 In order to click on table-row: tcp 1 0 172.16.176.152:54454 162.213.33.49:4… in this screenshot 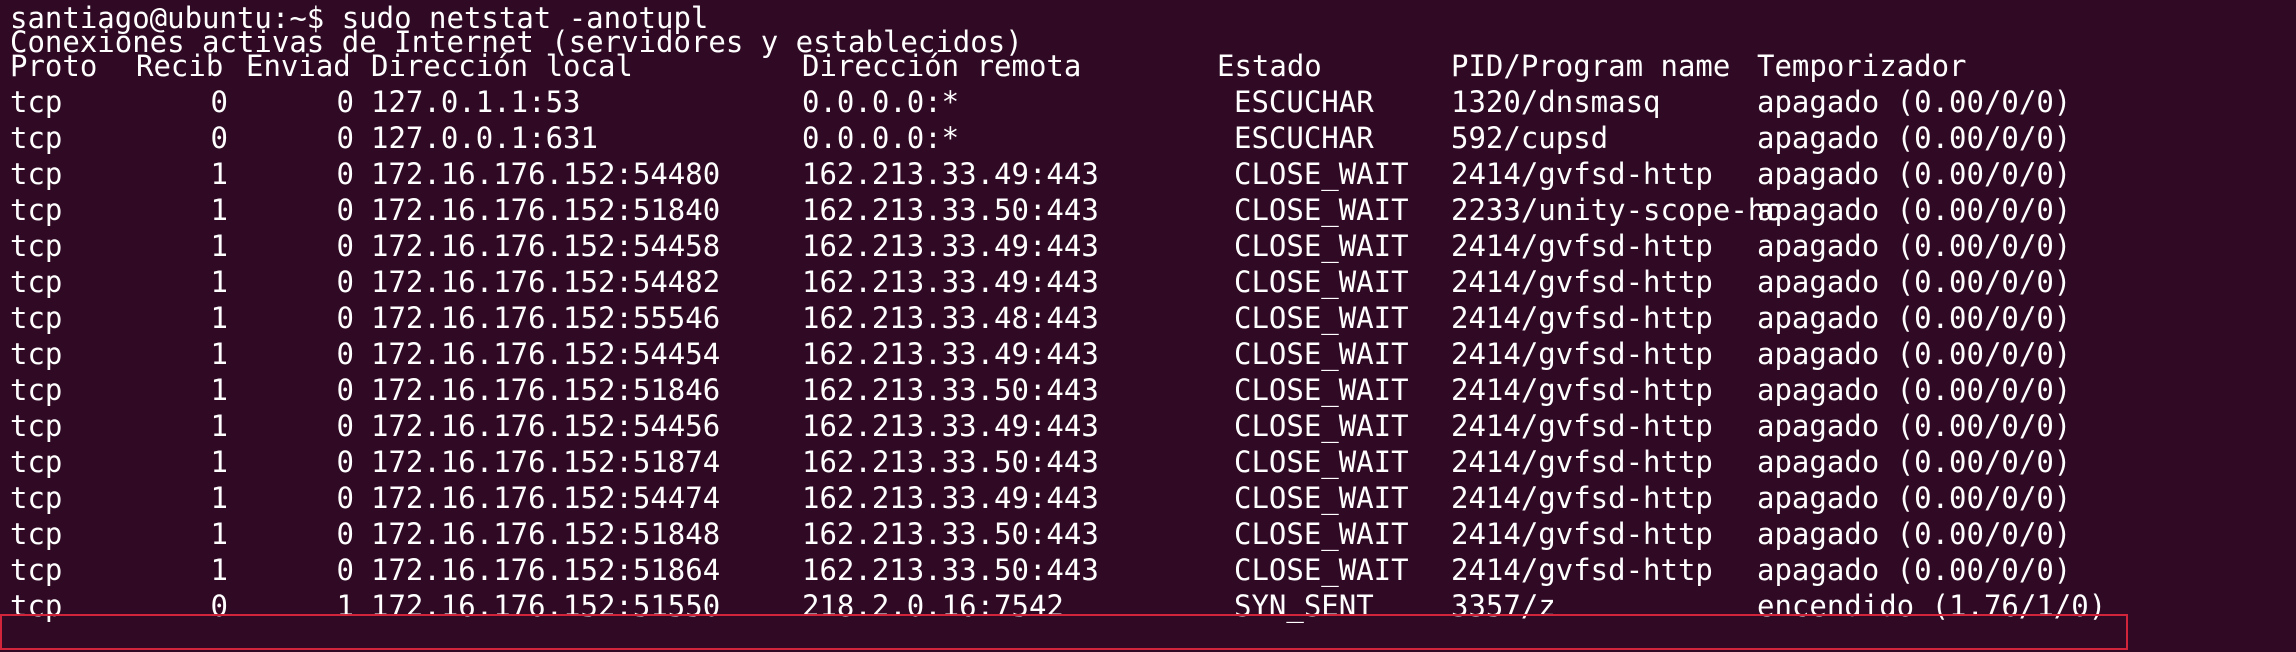, I will do `click(1148, 354)`.